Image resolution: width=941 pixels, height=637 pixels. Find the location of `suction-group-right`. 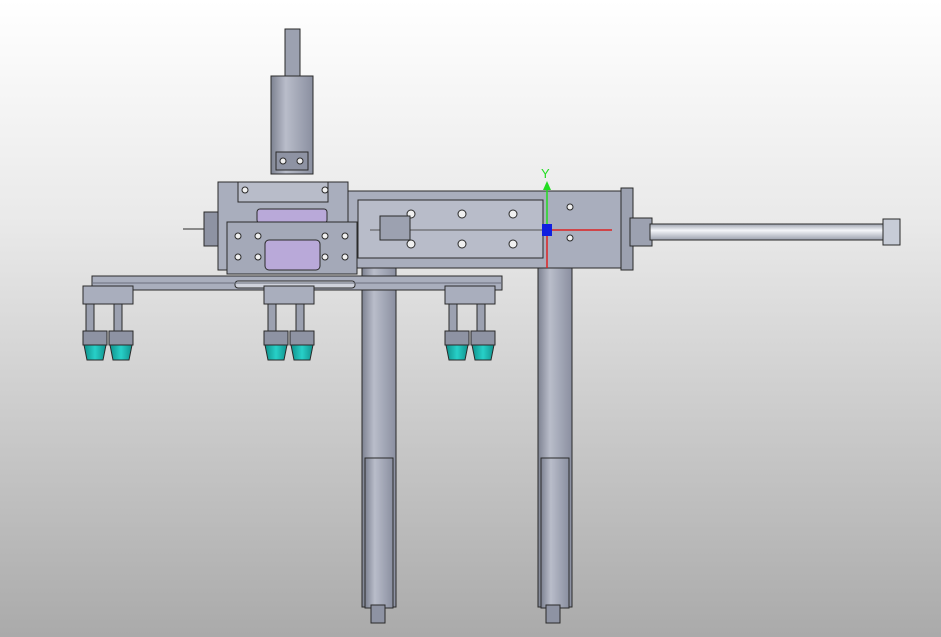

suction-group-right is located at coordinates (470, 323).